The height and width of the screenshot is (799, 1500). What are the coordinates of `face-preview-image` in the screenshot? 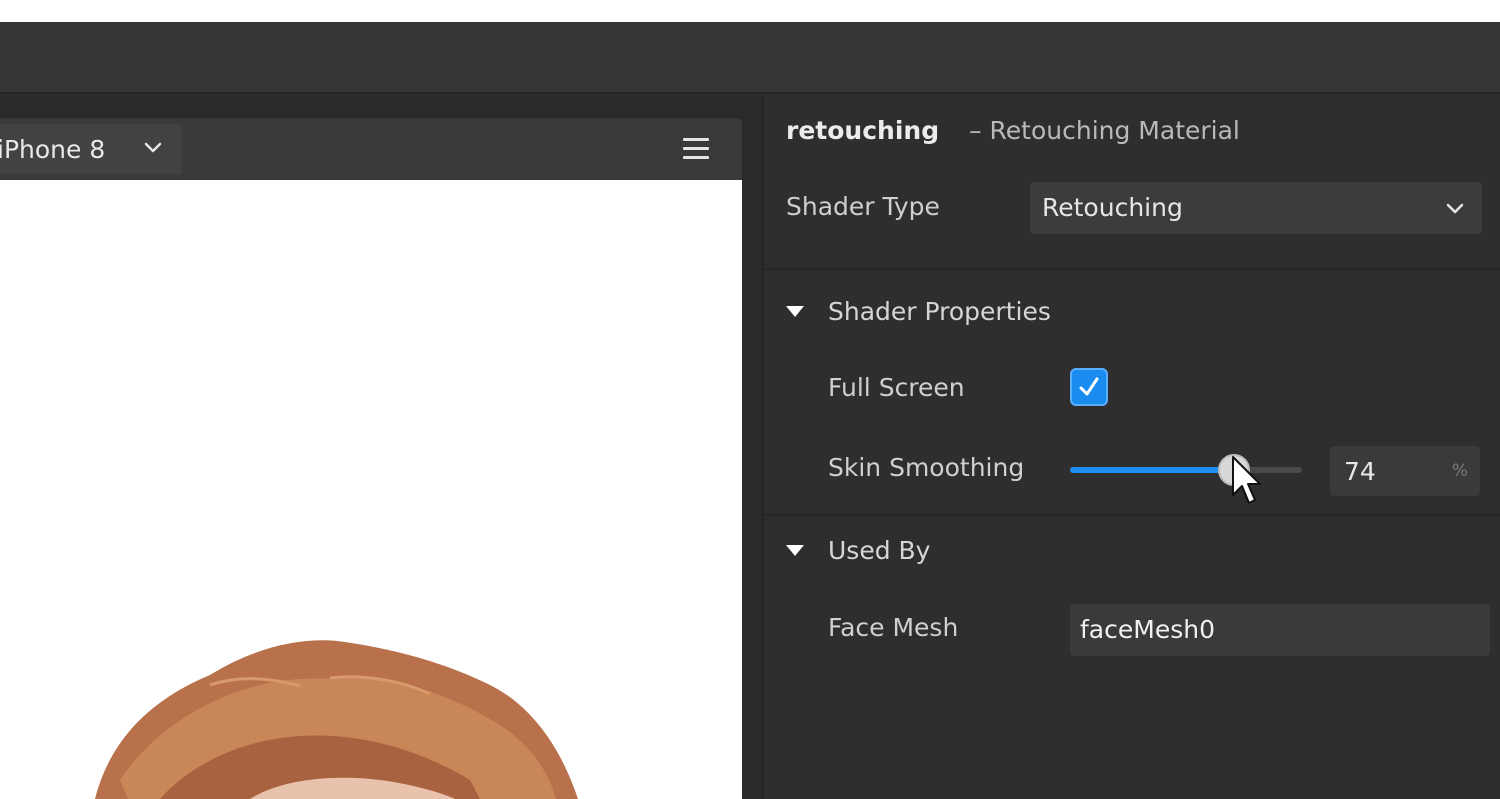 It's located at (336, 719).